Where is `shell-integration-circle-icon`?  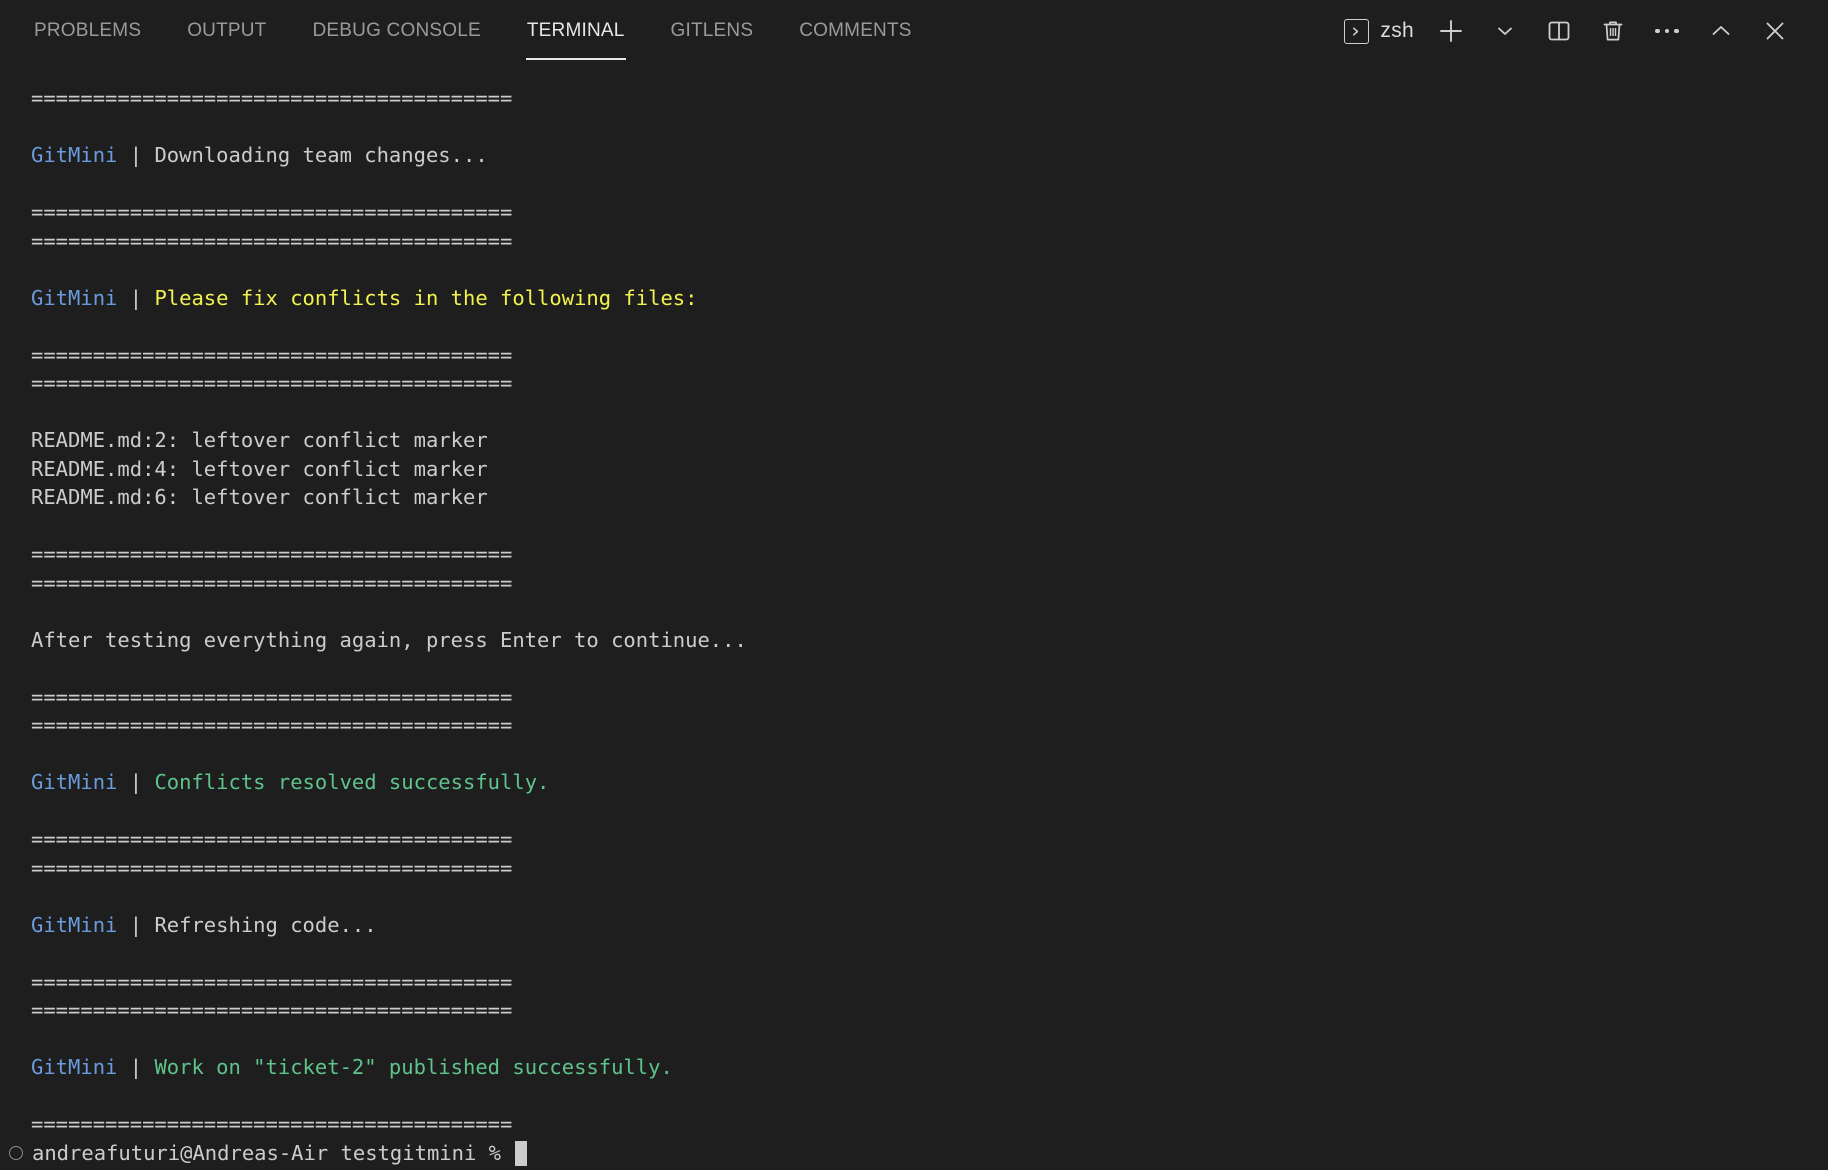 shell-integration-circle-icon is located at coordinates (16, 1153).